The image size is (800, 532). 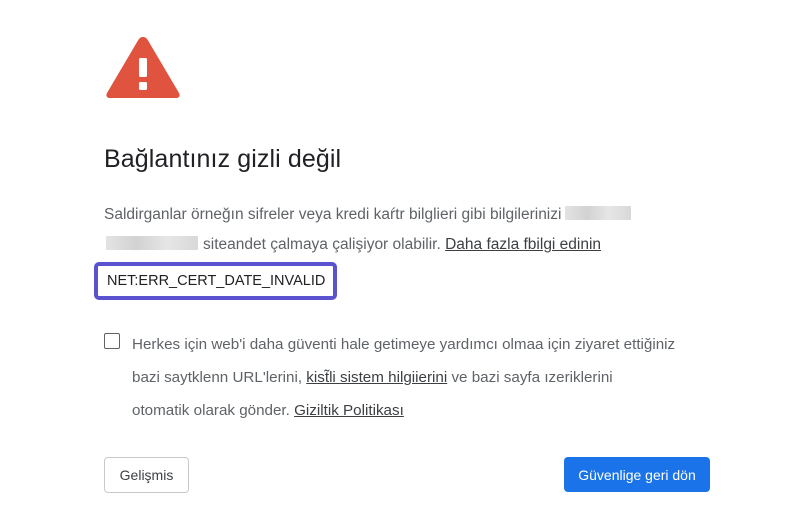 What do you see at coordinates (322, 244) in the screenshot?
I see `description-part-2: siteandet çalmaya çalişiyor olabilir.` at bounding box center [322, 244].